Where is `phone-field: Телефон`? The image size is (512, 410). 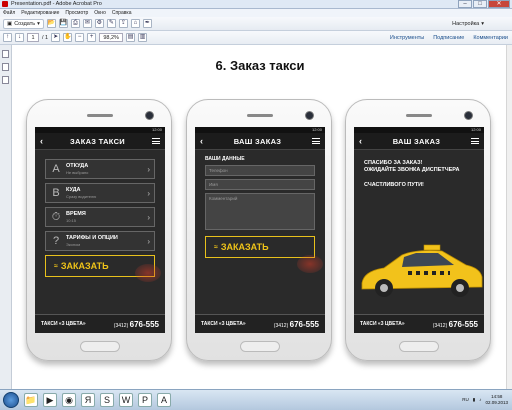
phone-field: Телефон is located at coordinates (260, 170).